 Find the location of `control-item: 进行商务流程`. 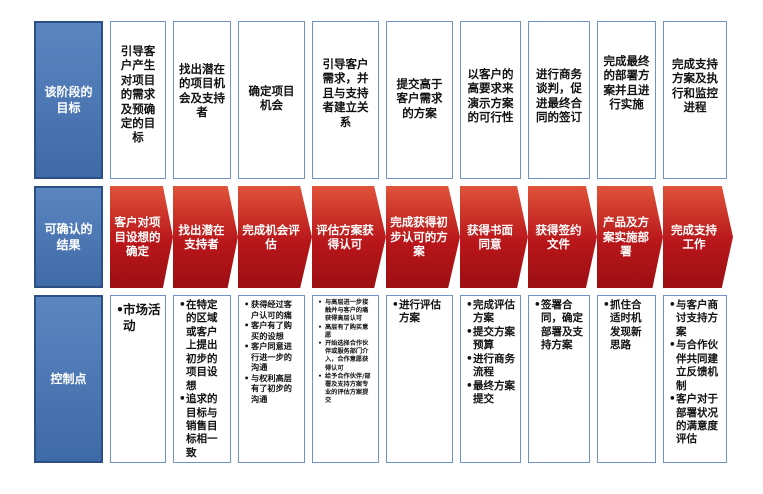

control-item: 进行商务流程 is located at coordinates (491, 366).